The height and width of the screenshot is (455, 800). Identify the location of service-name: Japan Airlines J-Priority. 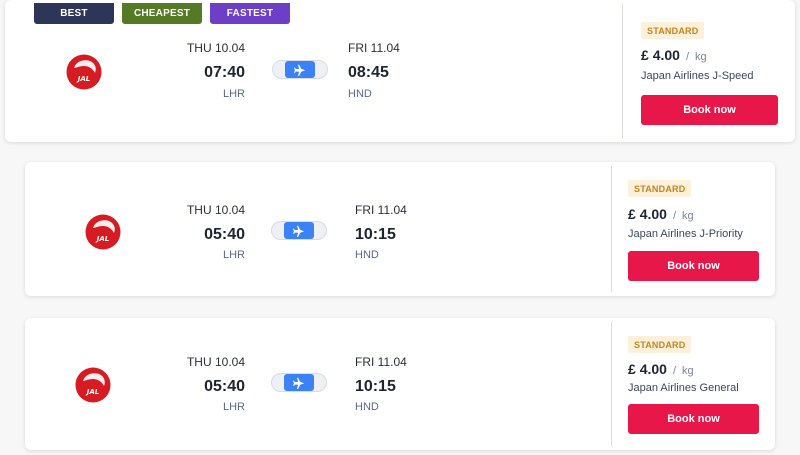
(685, 234).